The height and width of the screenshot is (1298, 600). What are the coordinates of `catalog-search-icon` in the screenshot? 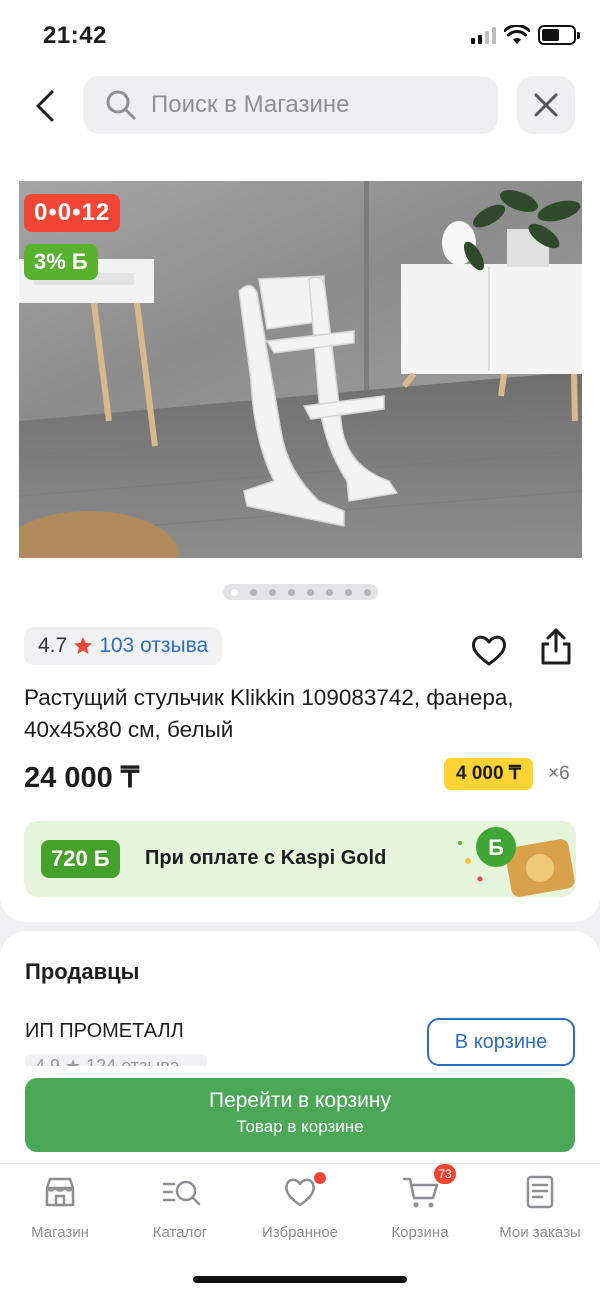 It's located at (181, 1192).